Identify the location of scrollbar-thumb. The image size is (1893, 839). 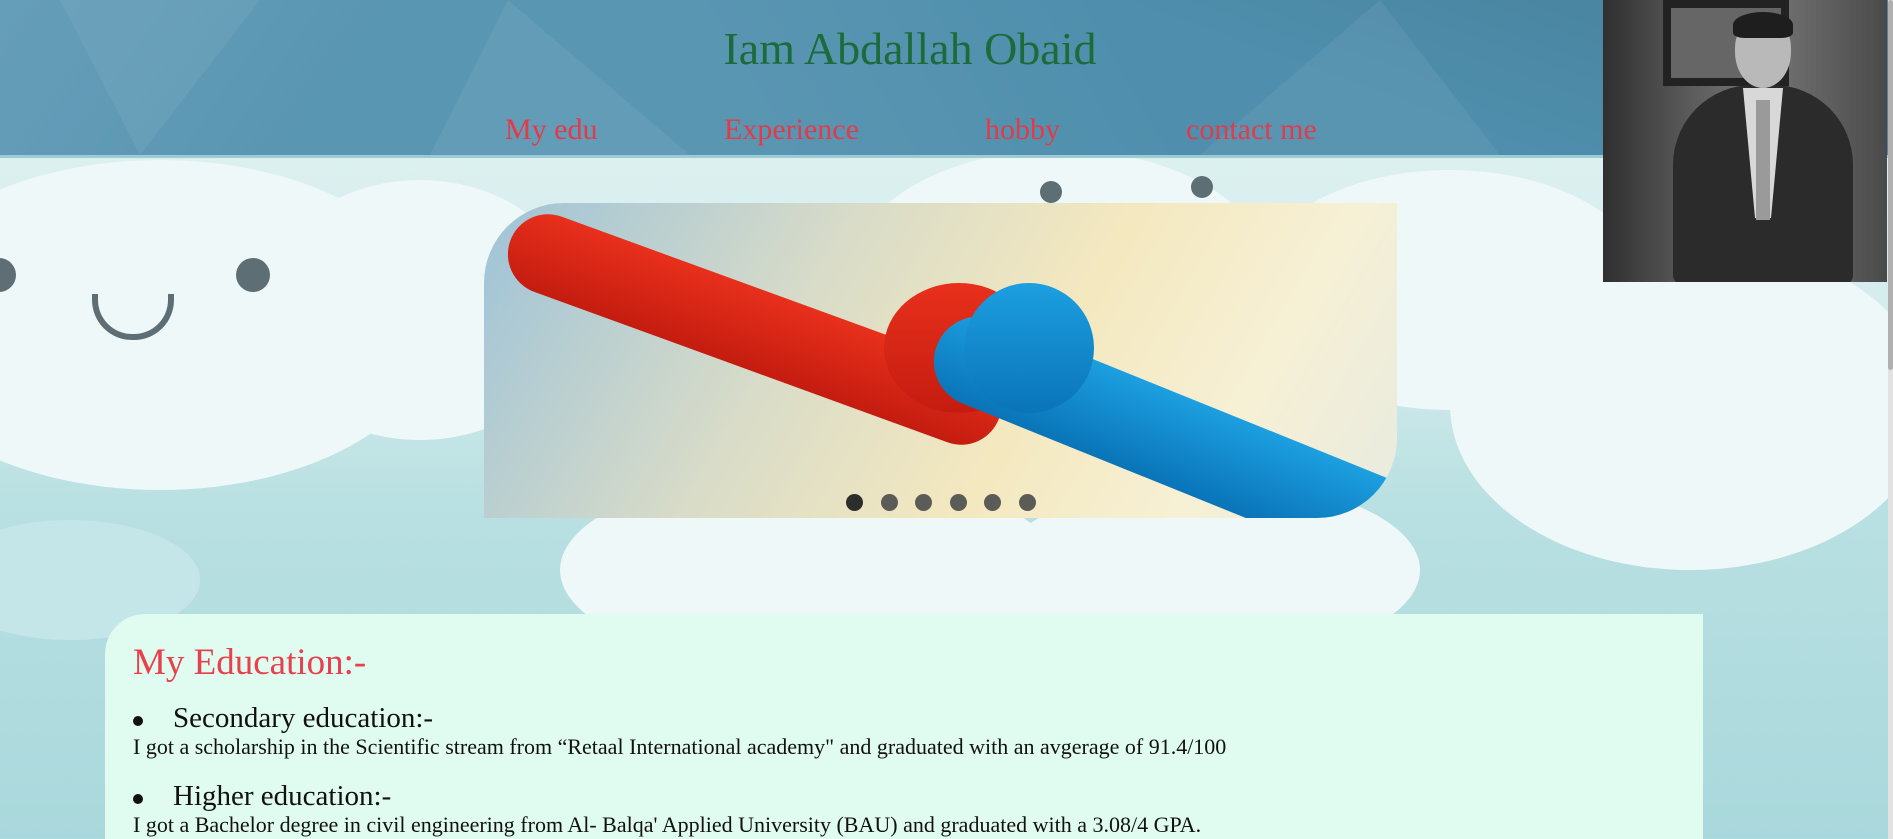
(1890, 185).